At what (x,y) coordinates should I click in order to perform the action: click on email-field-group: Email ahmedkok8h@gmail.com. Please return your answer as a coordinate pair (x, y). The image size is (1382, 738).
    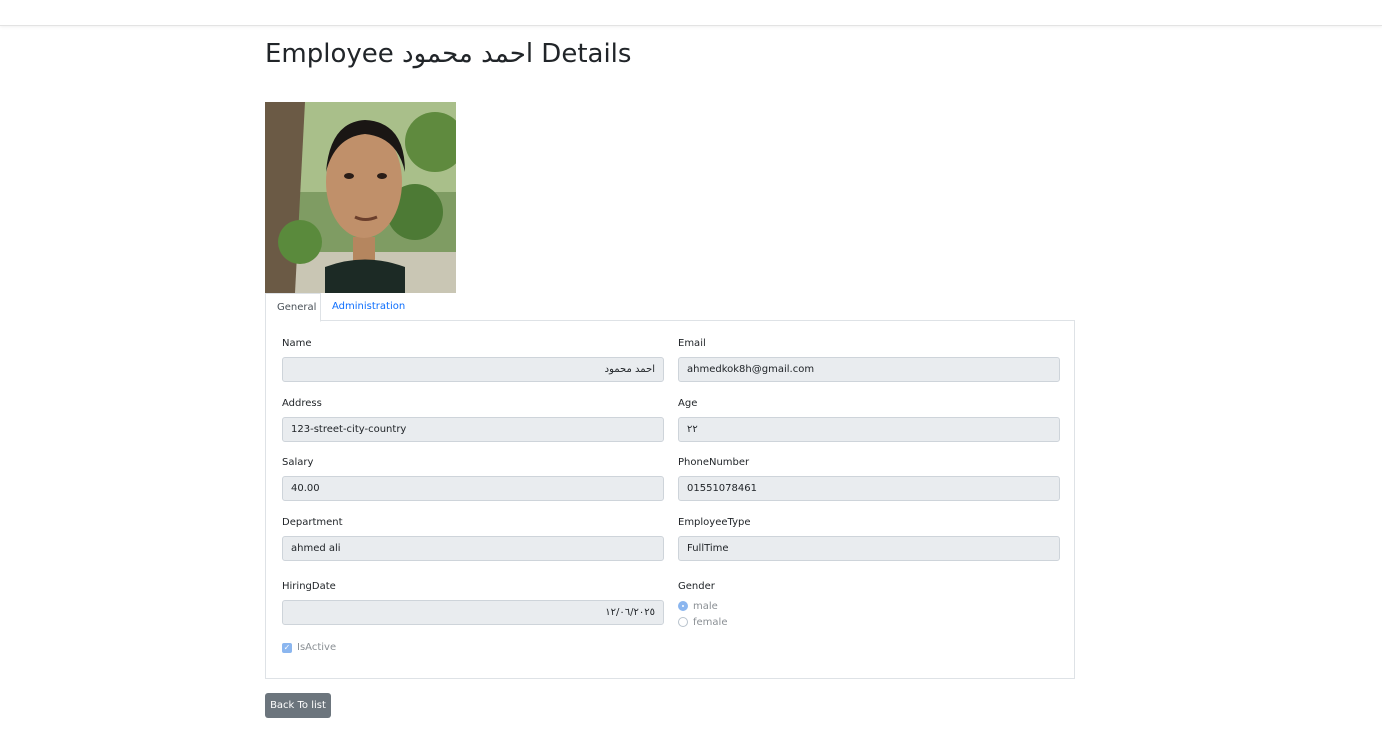
    Looking at the image, I should click on (869, 359).